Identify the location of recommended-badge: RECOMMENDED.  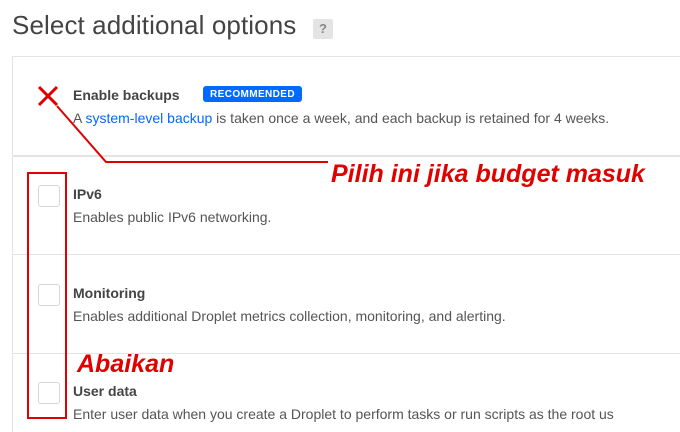
(252, 94).